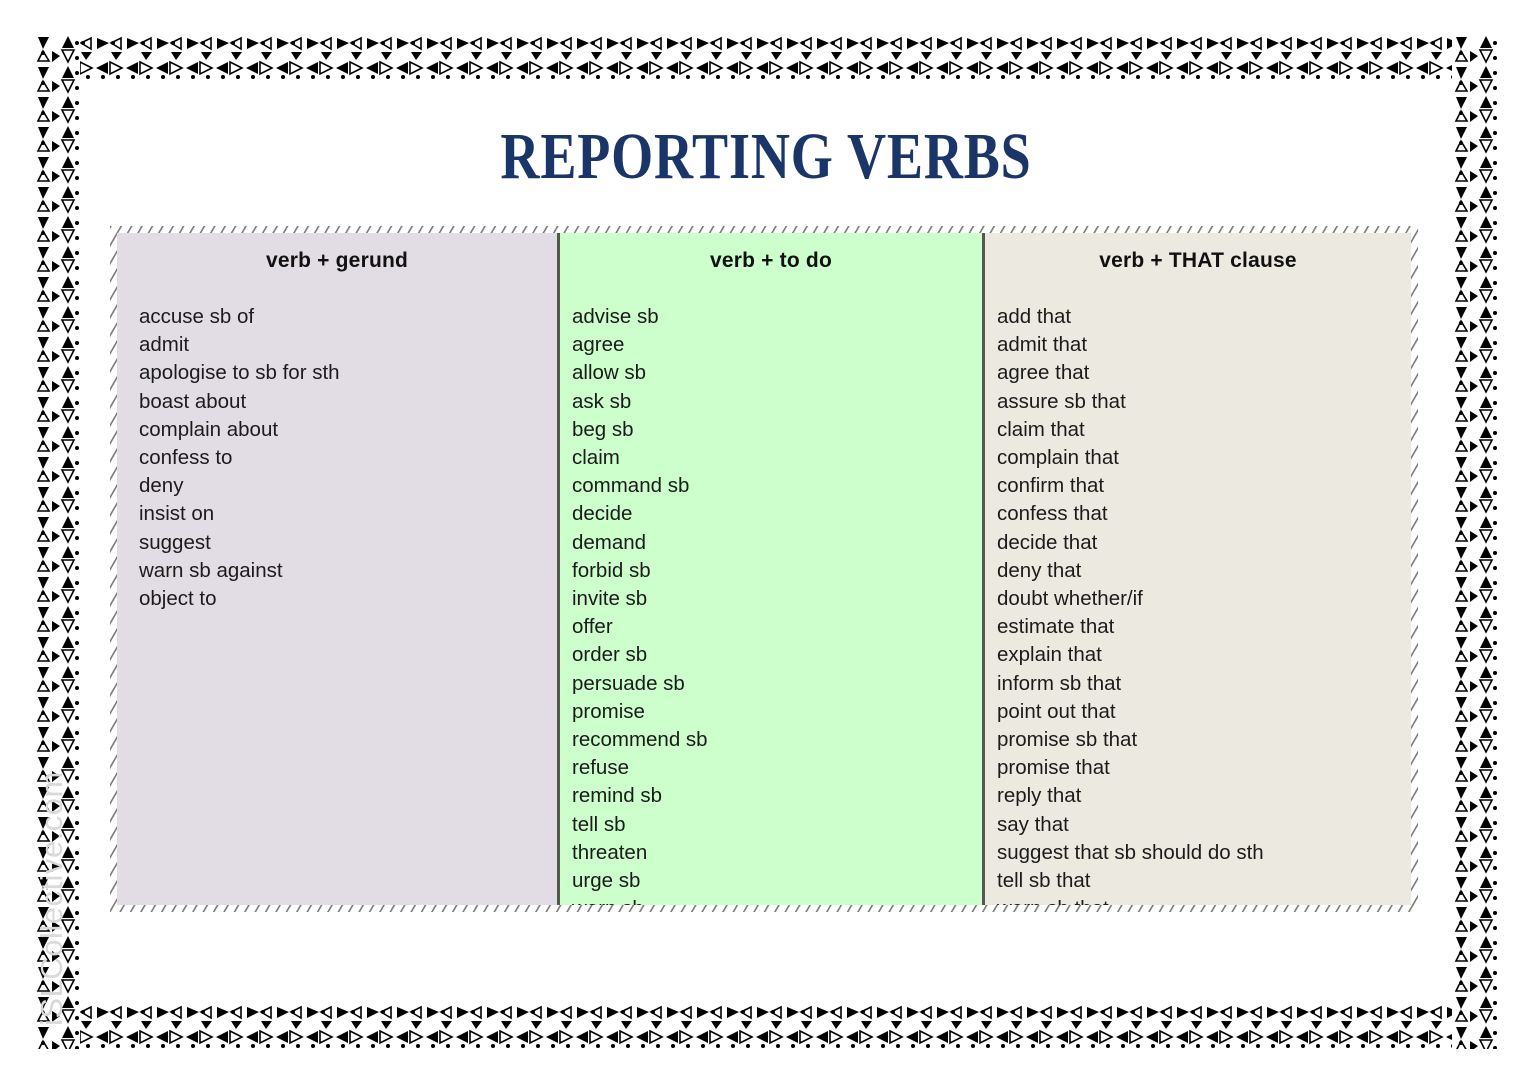 The width and height of the screenshot is (1532, 1083). What do you see at coordinates (1051, 486) in the screenshot?
I see `verb-list-item: confirm that` at bounding box center [1051, 486].